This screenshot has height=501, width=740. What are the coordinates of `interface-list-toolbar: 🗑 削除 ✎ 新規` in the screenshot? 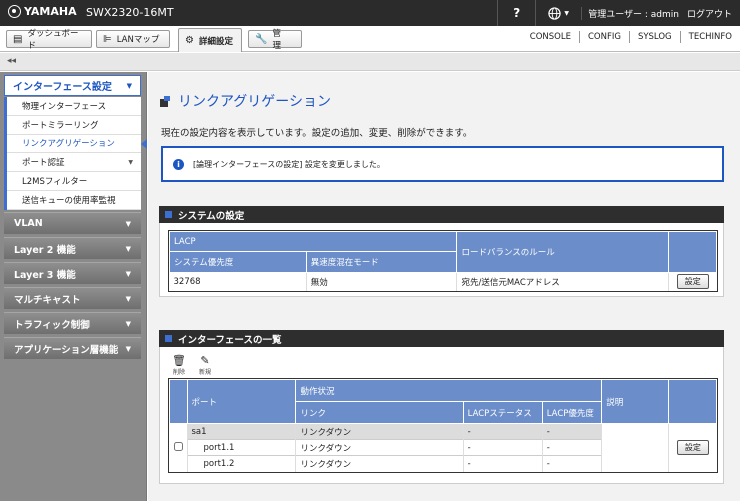 It's located at (196, 365).